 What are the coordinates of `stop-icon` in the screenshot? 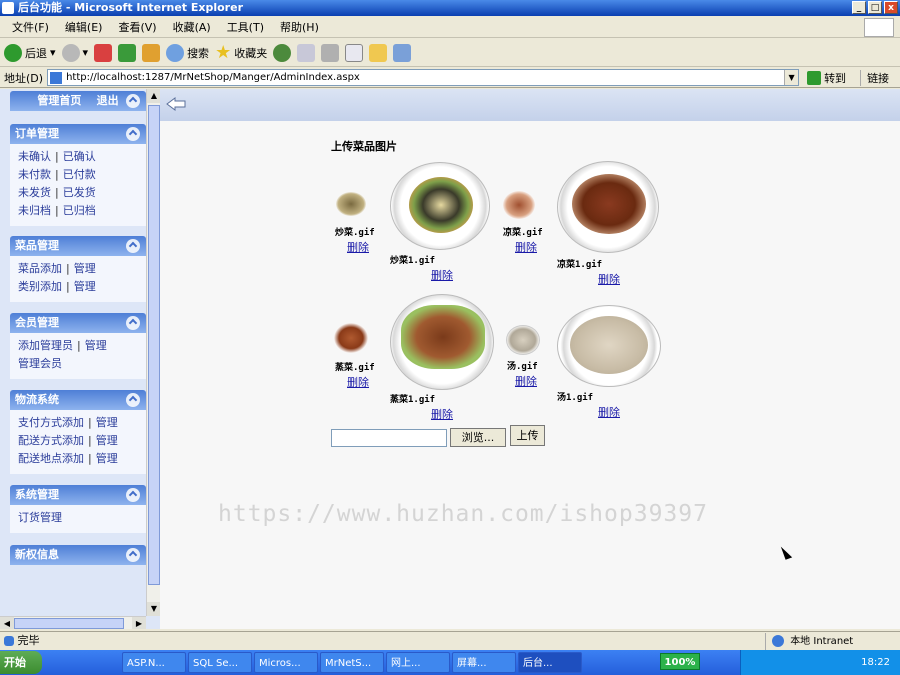 It's located at (103, 52).